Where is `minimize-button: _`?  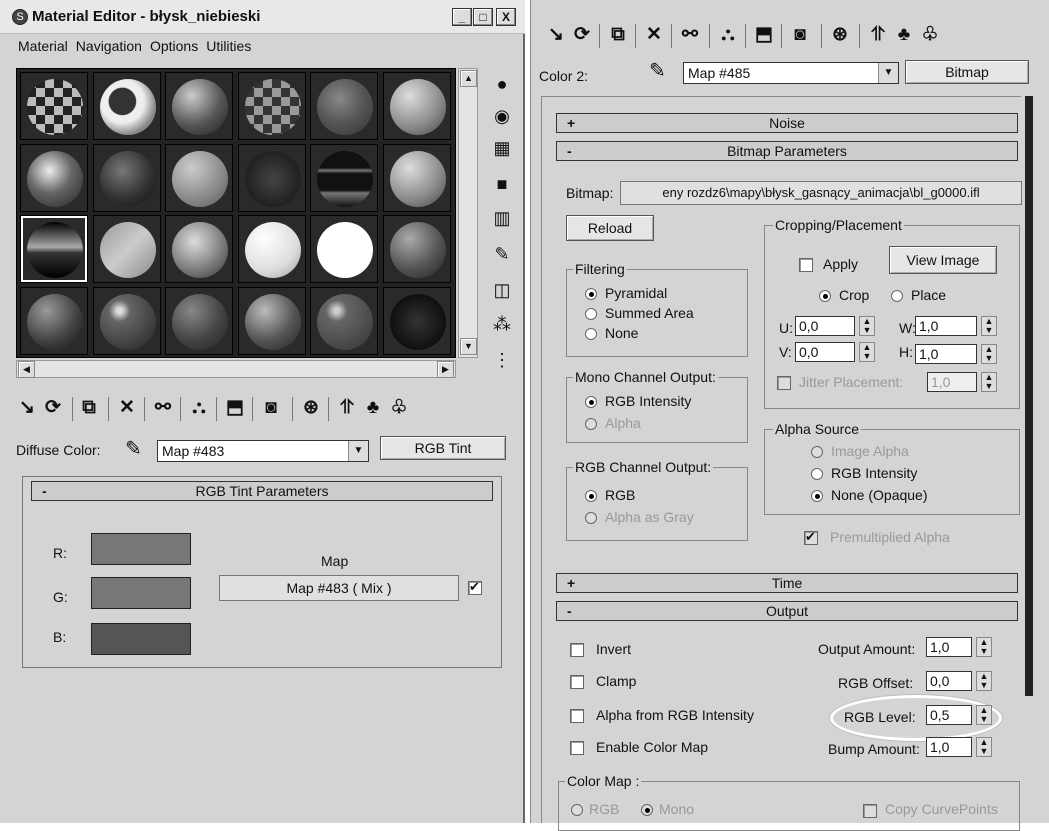
minimize-button: _ is located at coordinates (462, 17).